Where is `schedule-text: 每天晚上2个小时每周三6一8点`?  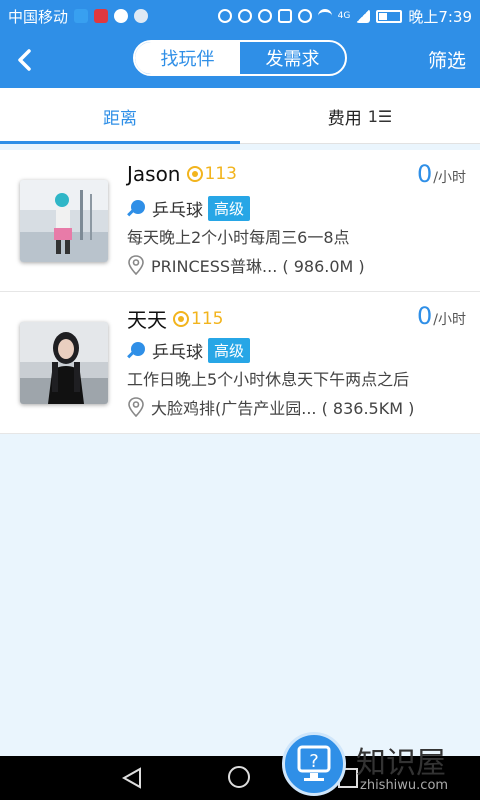 schedule-text: 每天晚上2个小时每周三6一8点 is located at coordinates (238, 237).